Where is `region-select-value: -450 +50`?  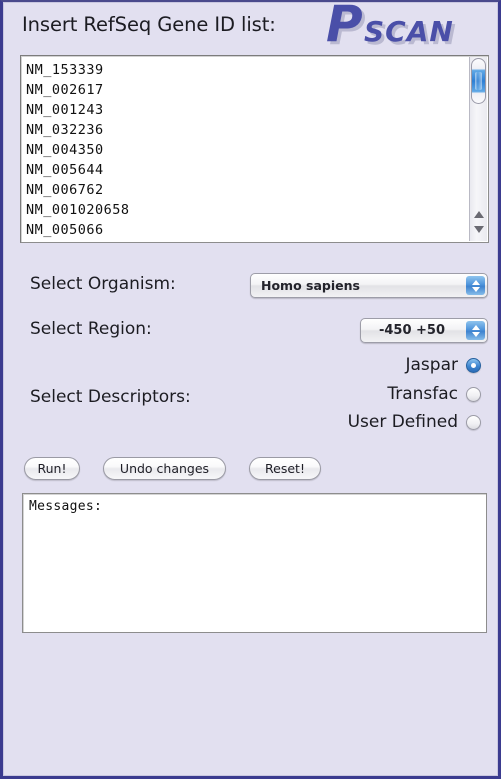 region-select-value: -450 +50 is located at coordinates (412, 330).